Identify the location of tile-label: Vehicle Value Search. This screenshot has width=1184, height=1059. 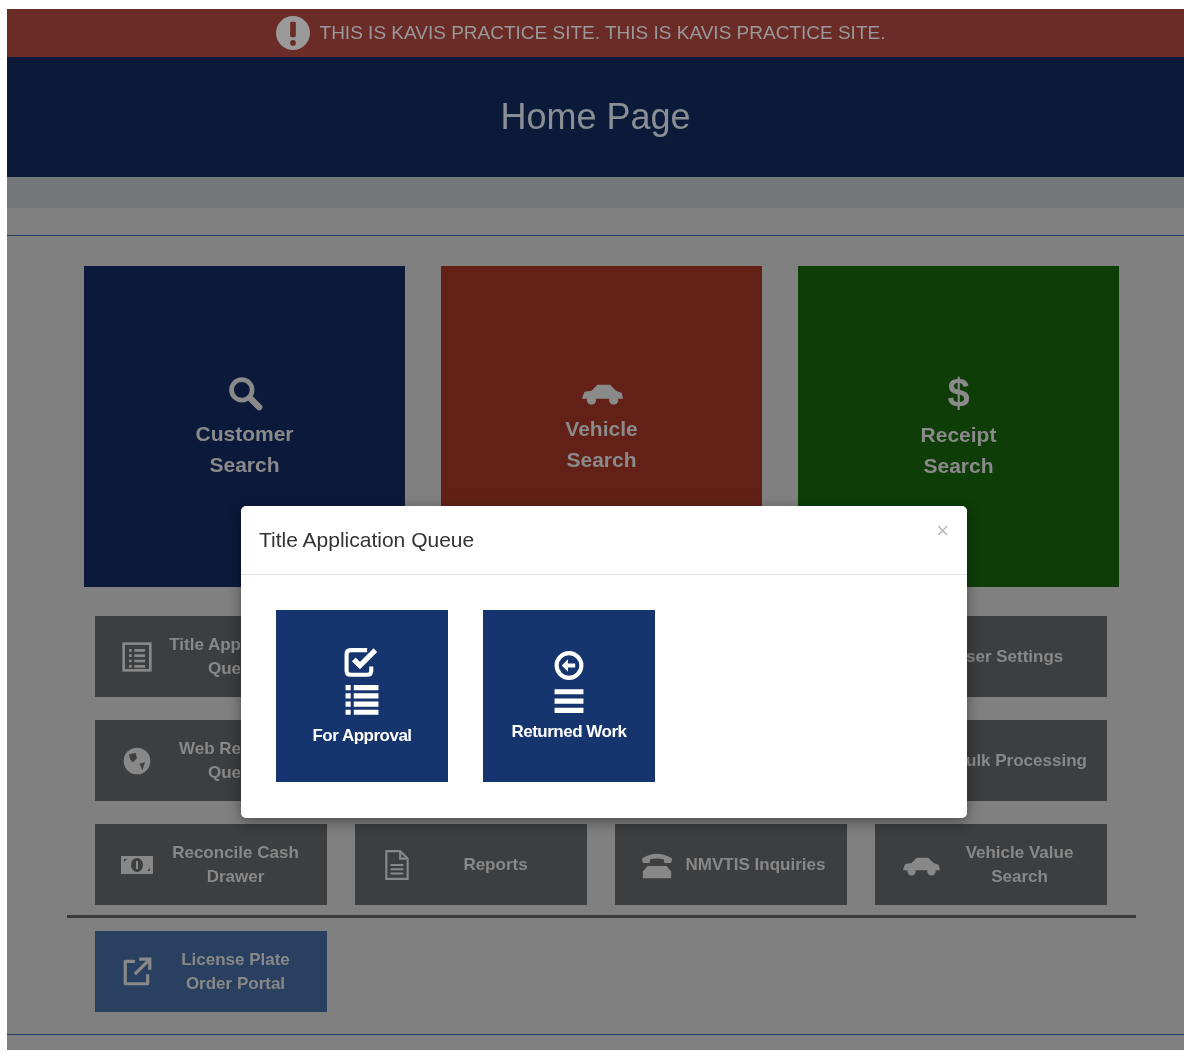
(1019, 864).